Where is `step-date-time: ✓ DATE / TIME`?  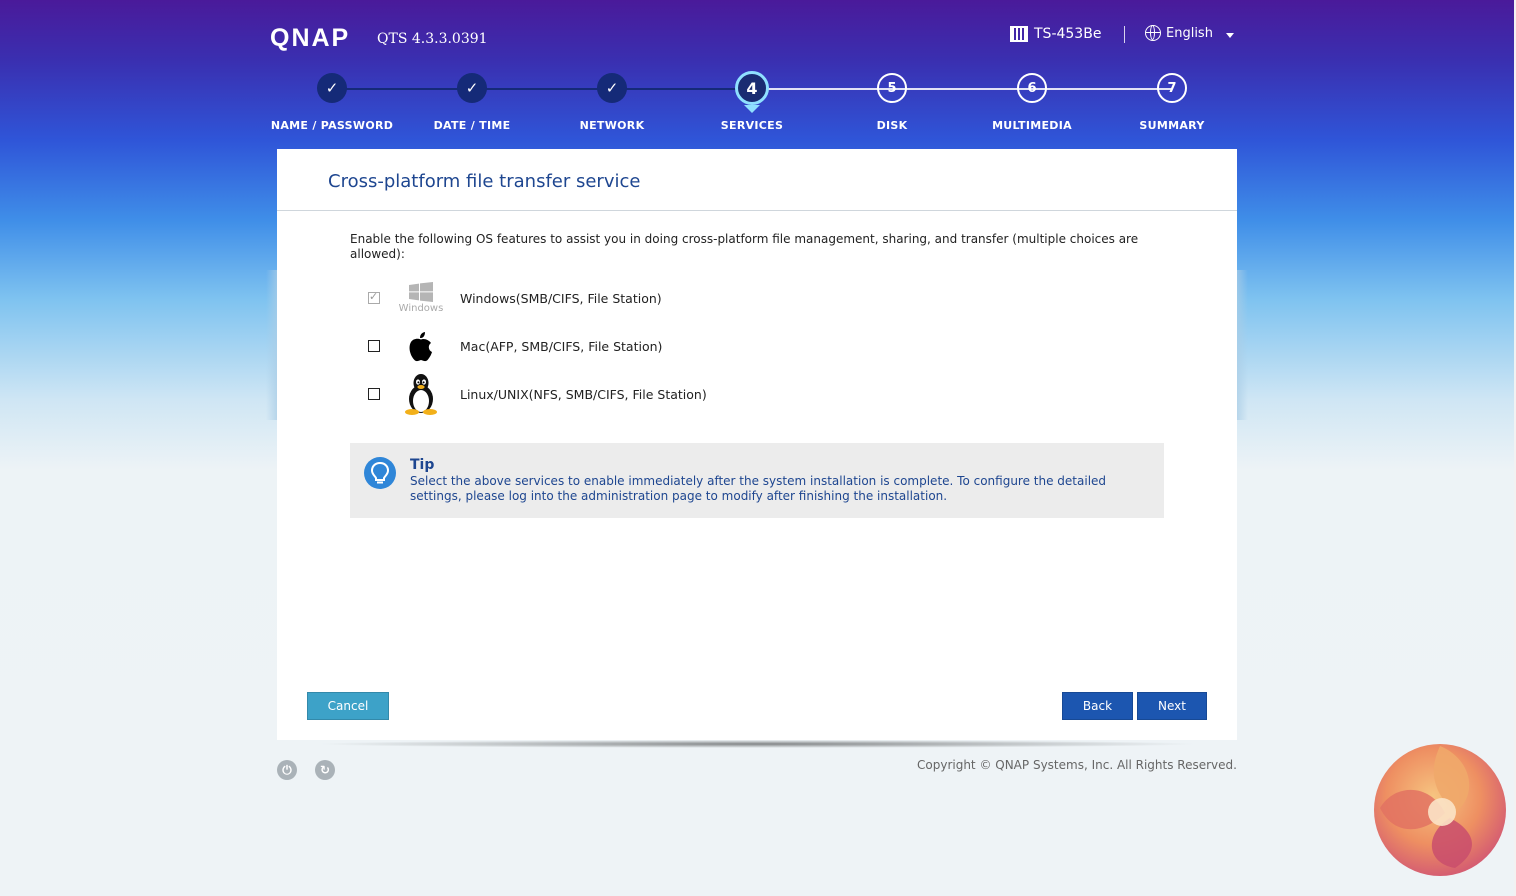
step-date-time: ✓ DATE / TIME is located at coordinates (472, 102).